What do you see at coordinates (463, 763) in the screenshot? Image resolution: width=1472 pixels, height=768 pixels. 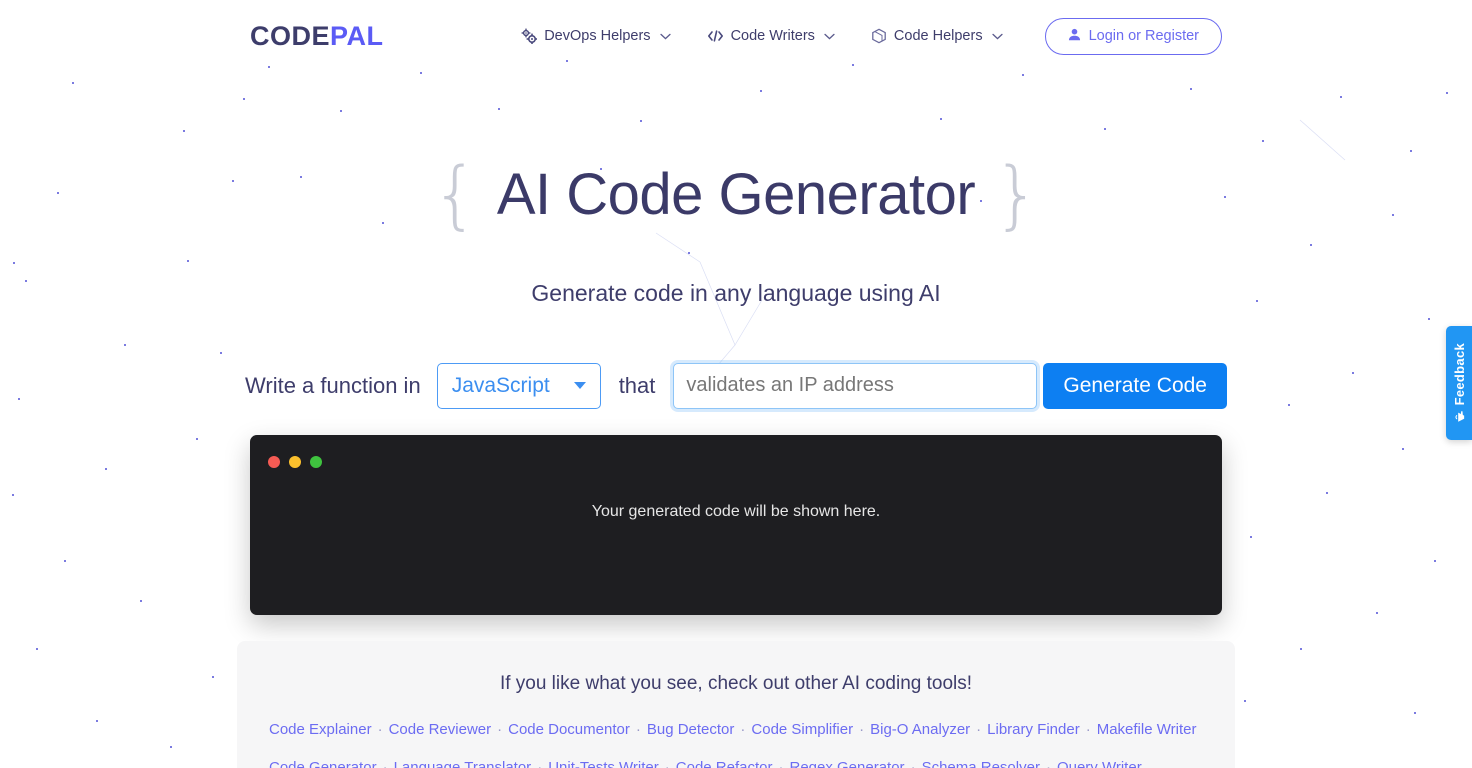 I see `tool-link: Language Translator` at bounding box center [463, 763].